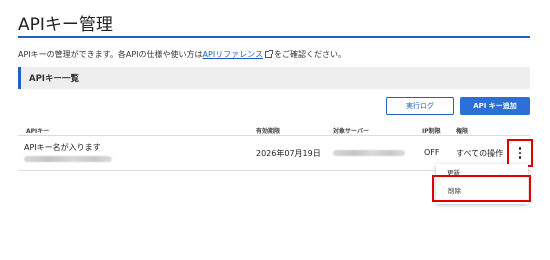  I want to click on more-vertical-icon, so click(520, 153).